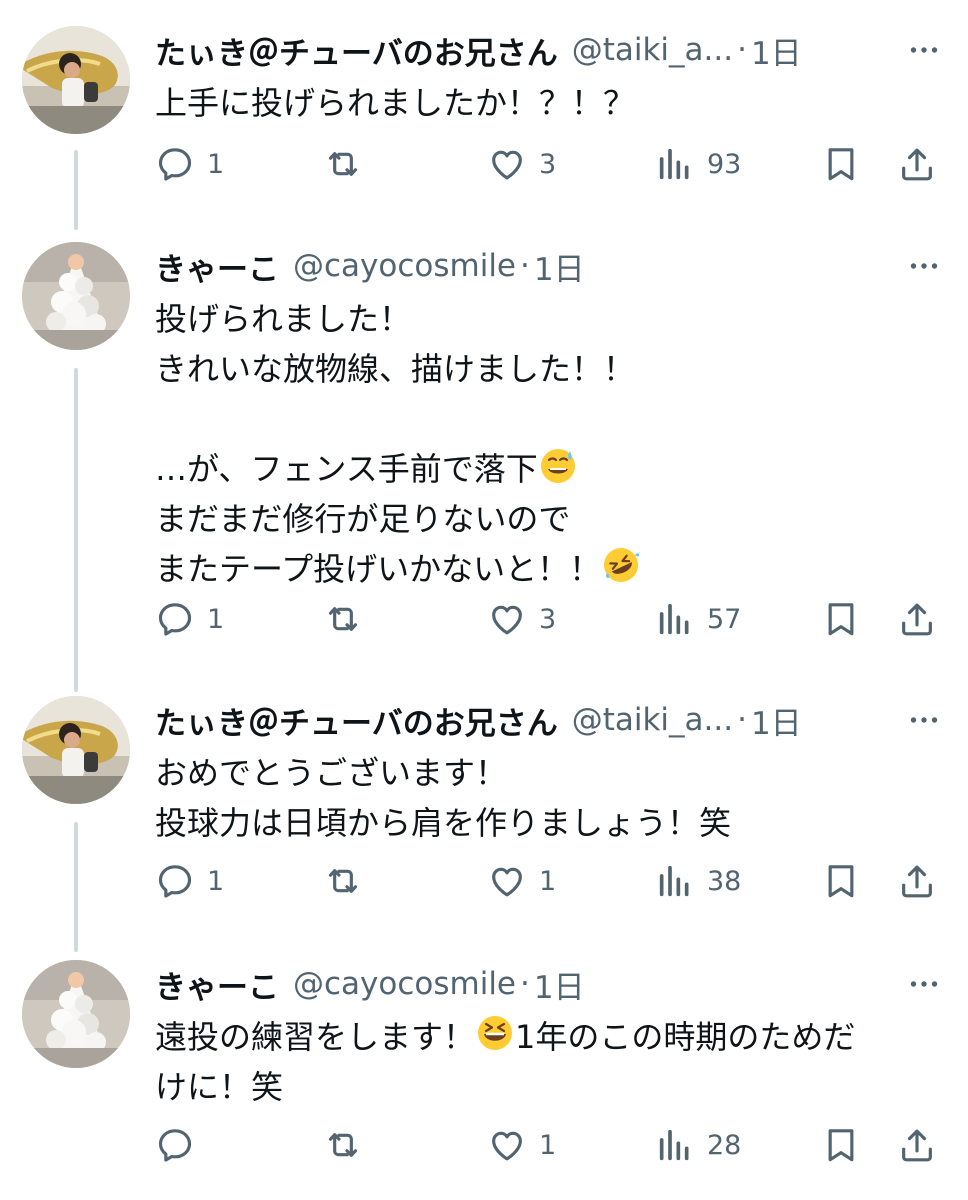  Describe the element at coordinates (378, 569) in the screenshot. I see `text-line: またテープ投げいかないと！！` at that location.